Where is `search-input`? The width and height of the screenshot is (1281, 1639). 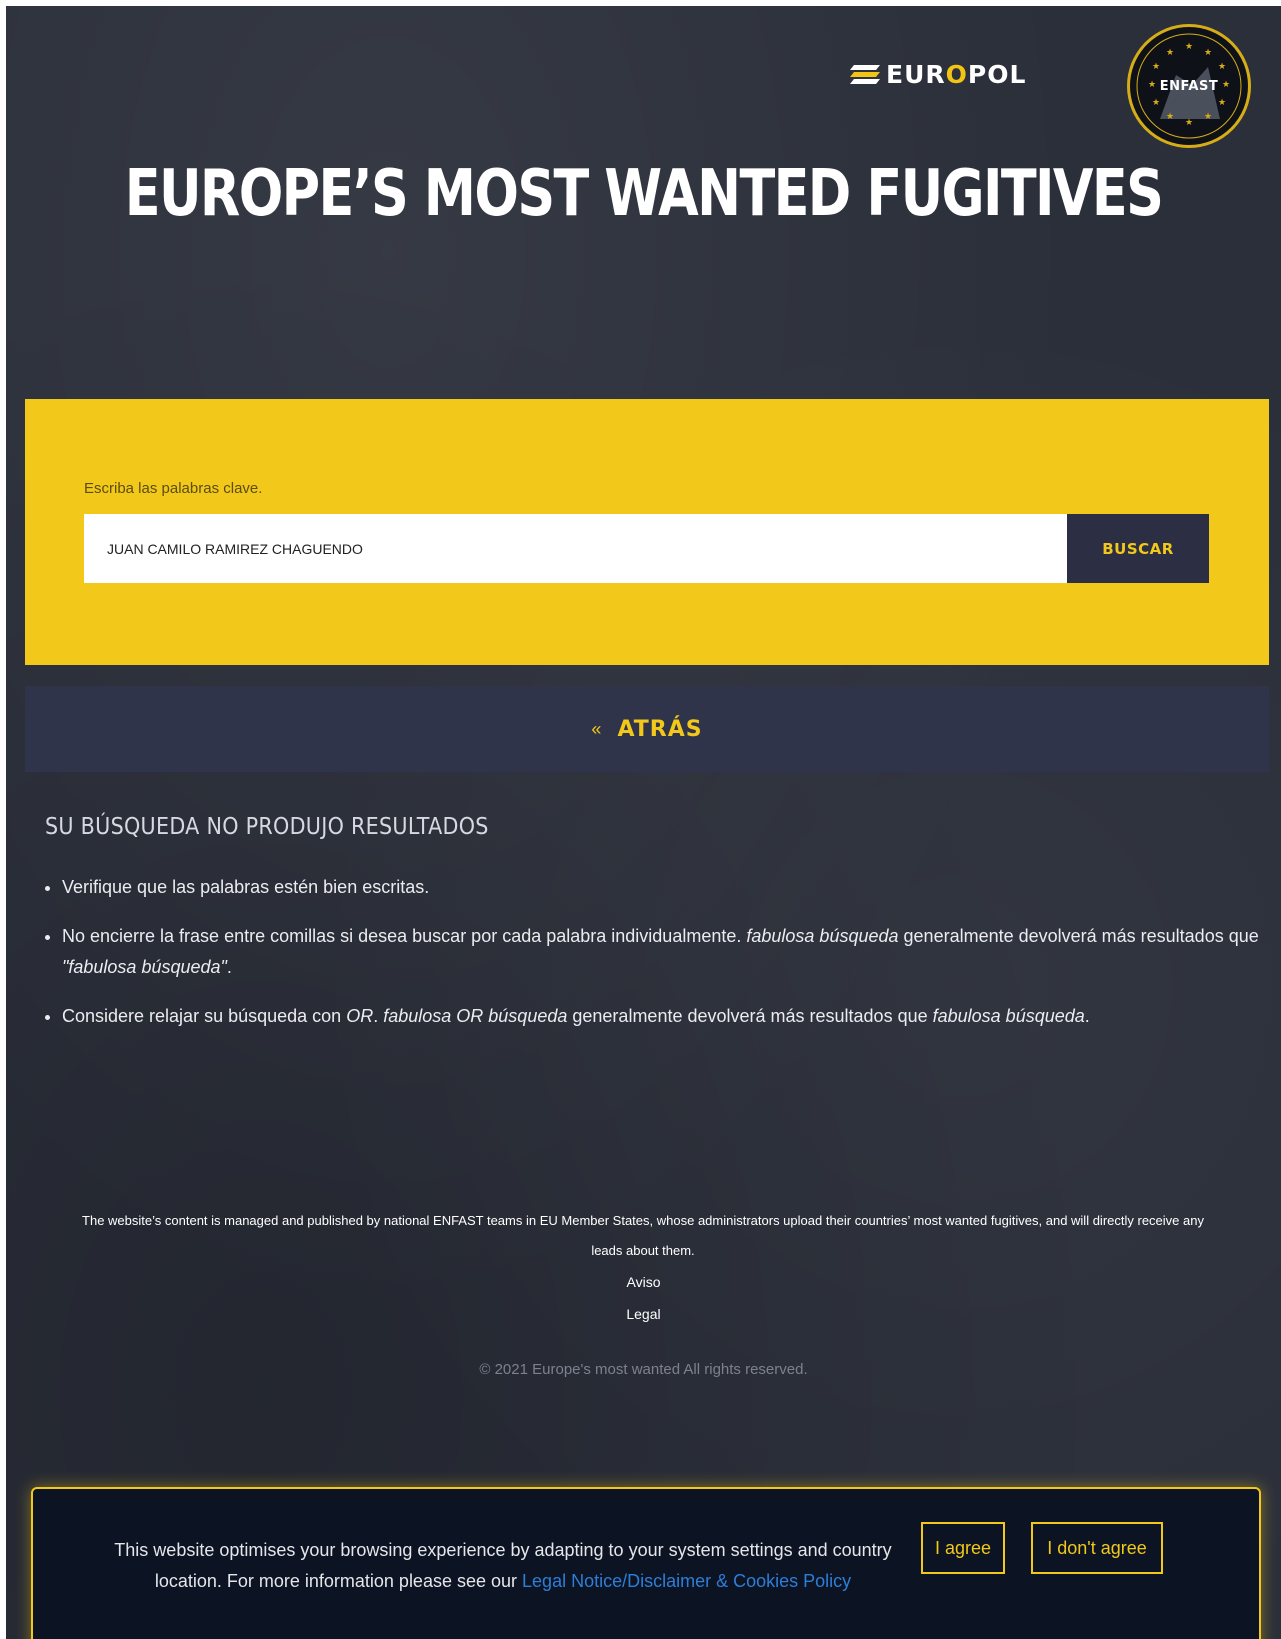
search-input is located at coordinates (575, 548).